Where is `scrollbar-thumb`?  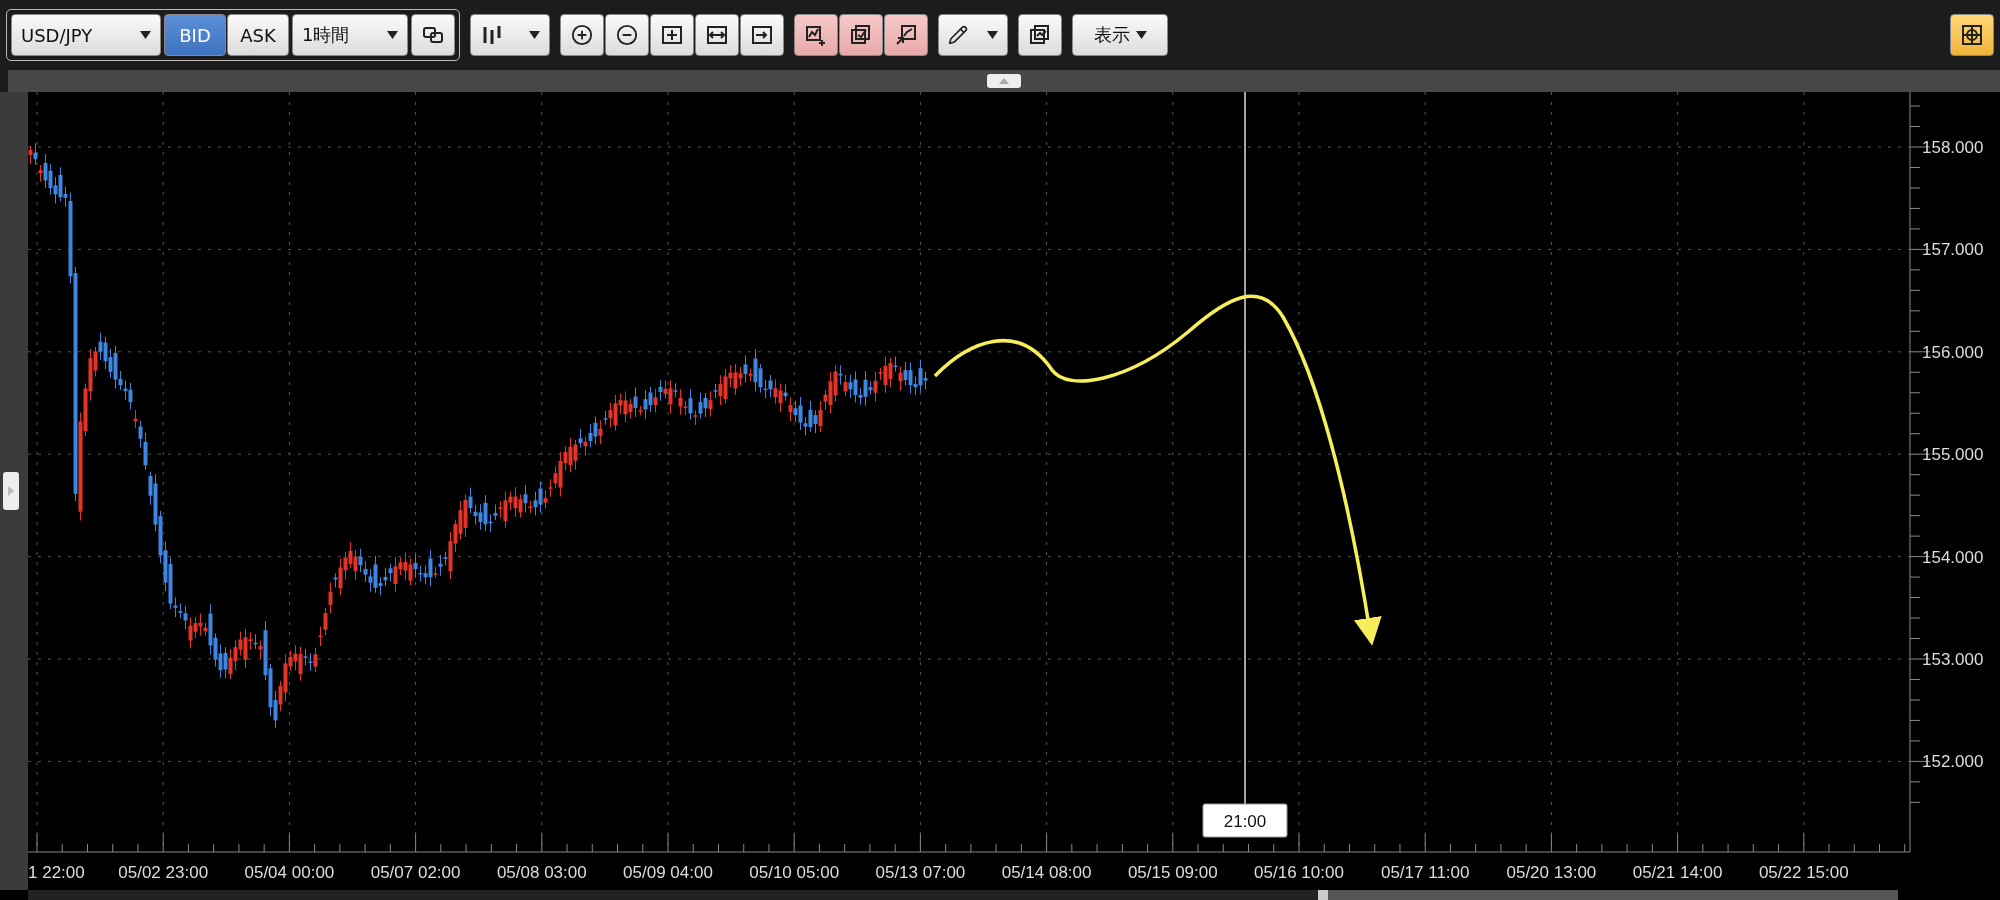
scrollbar-thumb is located at coordinates (1323, 895).